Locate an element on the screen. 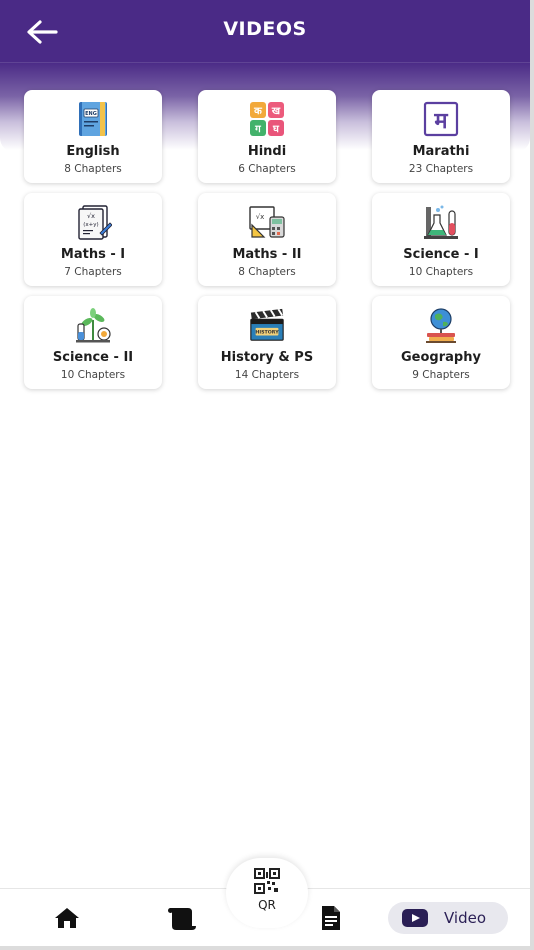 This screenshot has height=950, width=534. subject-card-maths-1: √x (x+y) Maths - I 7 Chapters is located at coordinates (93, 239).